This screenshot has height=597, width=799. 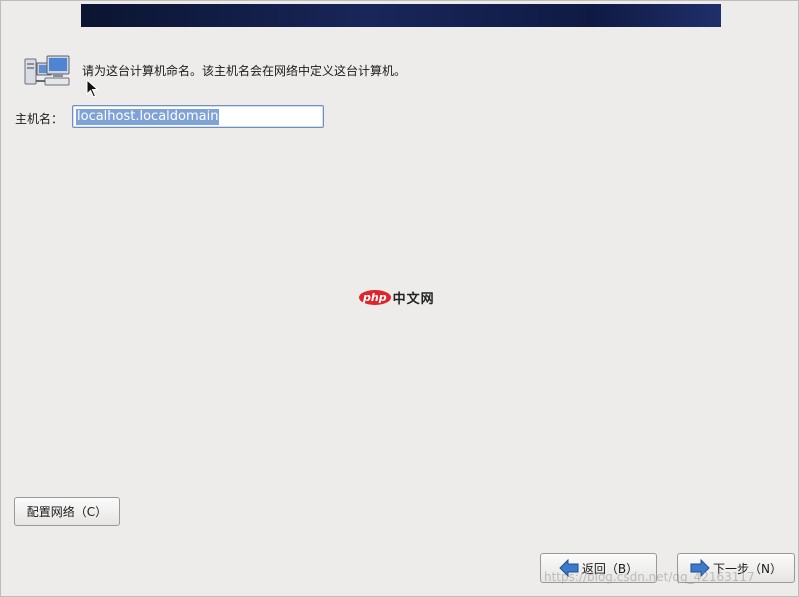 I want to click on configure-network-label: 配置网络（C）, so click(x=67, y=512).